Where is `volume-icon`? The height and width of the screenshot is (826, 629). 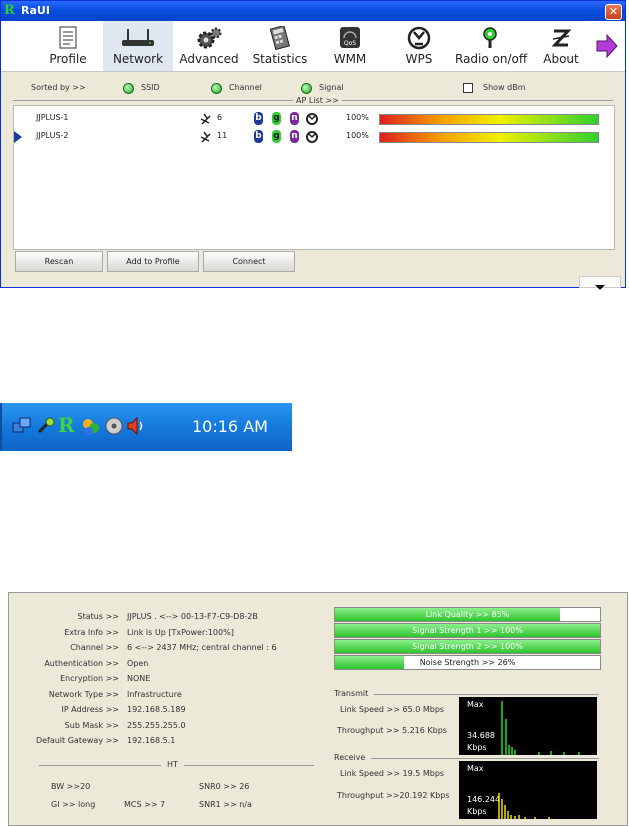
volume-icon is located at coordinates (136, 426).